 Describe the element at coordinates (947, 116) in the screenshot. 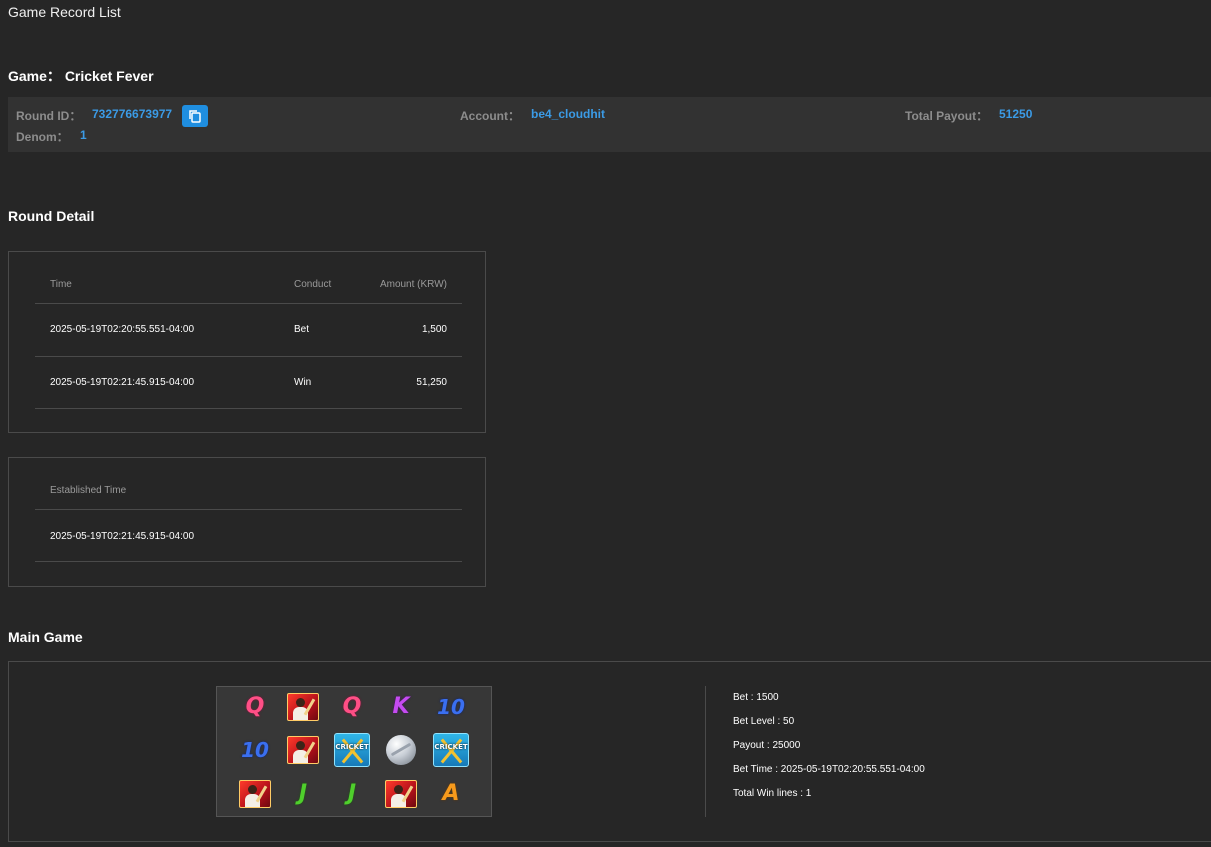

I see `total-payout-label: Total Payout：` at that location.